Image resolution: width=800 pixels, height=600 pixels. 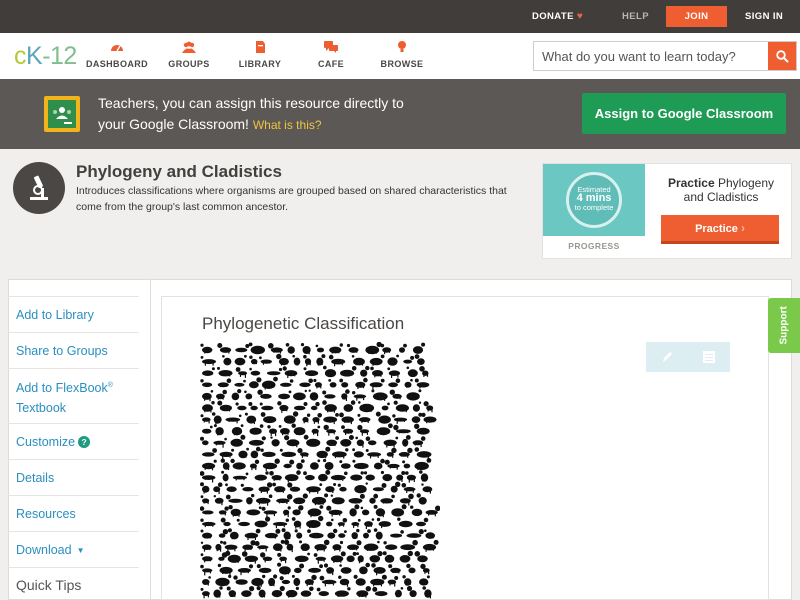 I want to click on nav-dashboard: DASHBOARD, so click(x=117, y=54).